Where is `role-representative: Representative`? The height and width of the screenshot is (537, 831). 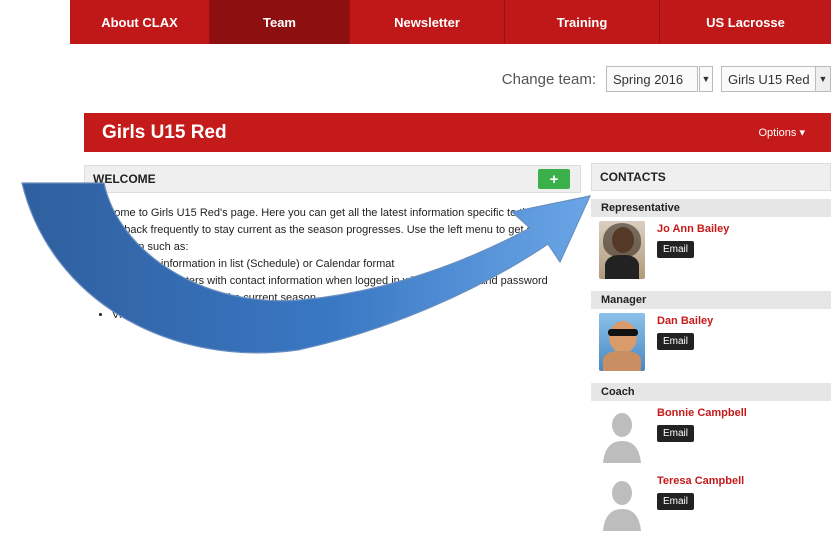 role-representative: Representative is located at coordinates (711, 208).